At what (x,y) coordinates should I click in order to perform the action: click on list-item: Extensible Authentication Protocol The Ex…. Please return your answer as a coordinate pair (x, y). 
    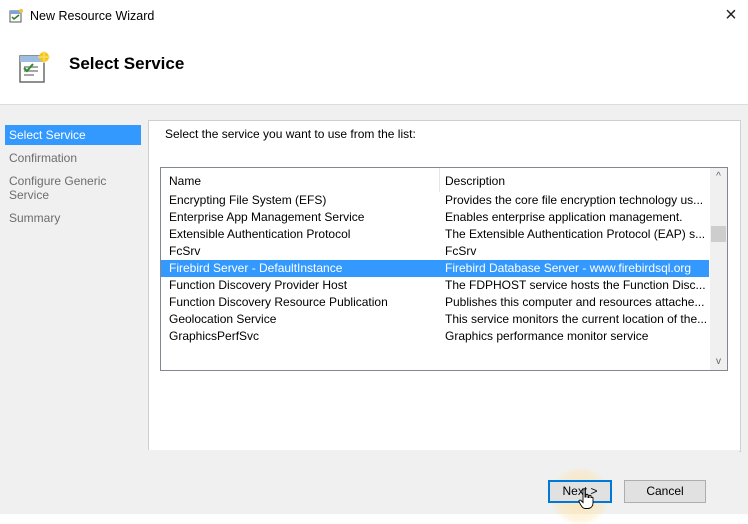
    Looking at the image, I should click on (435, 234).